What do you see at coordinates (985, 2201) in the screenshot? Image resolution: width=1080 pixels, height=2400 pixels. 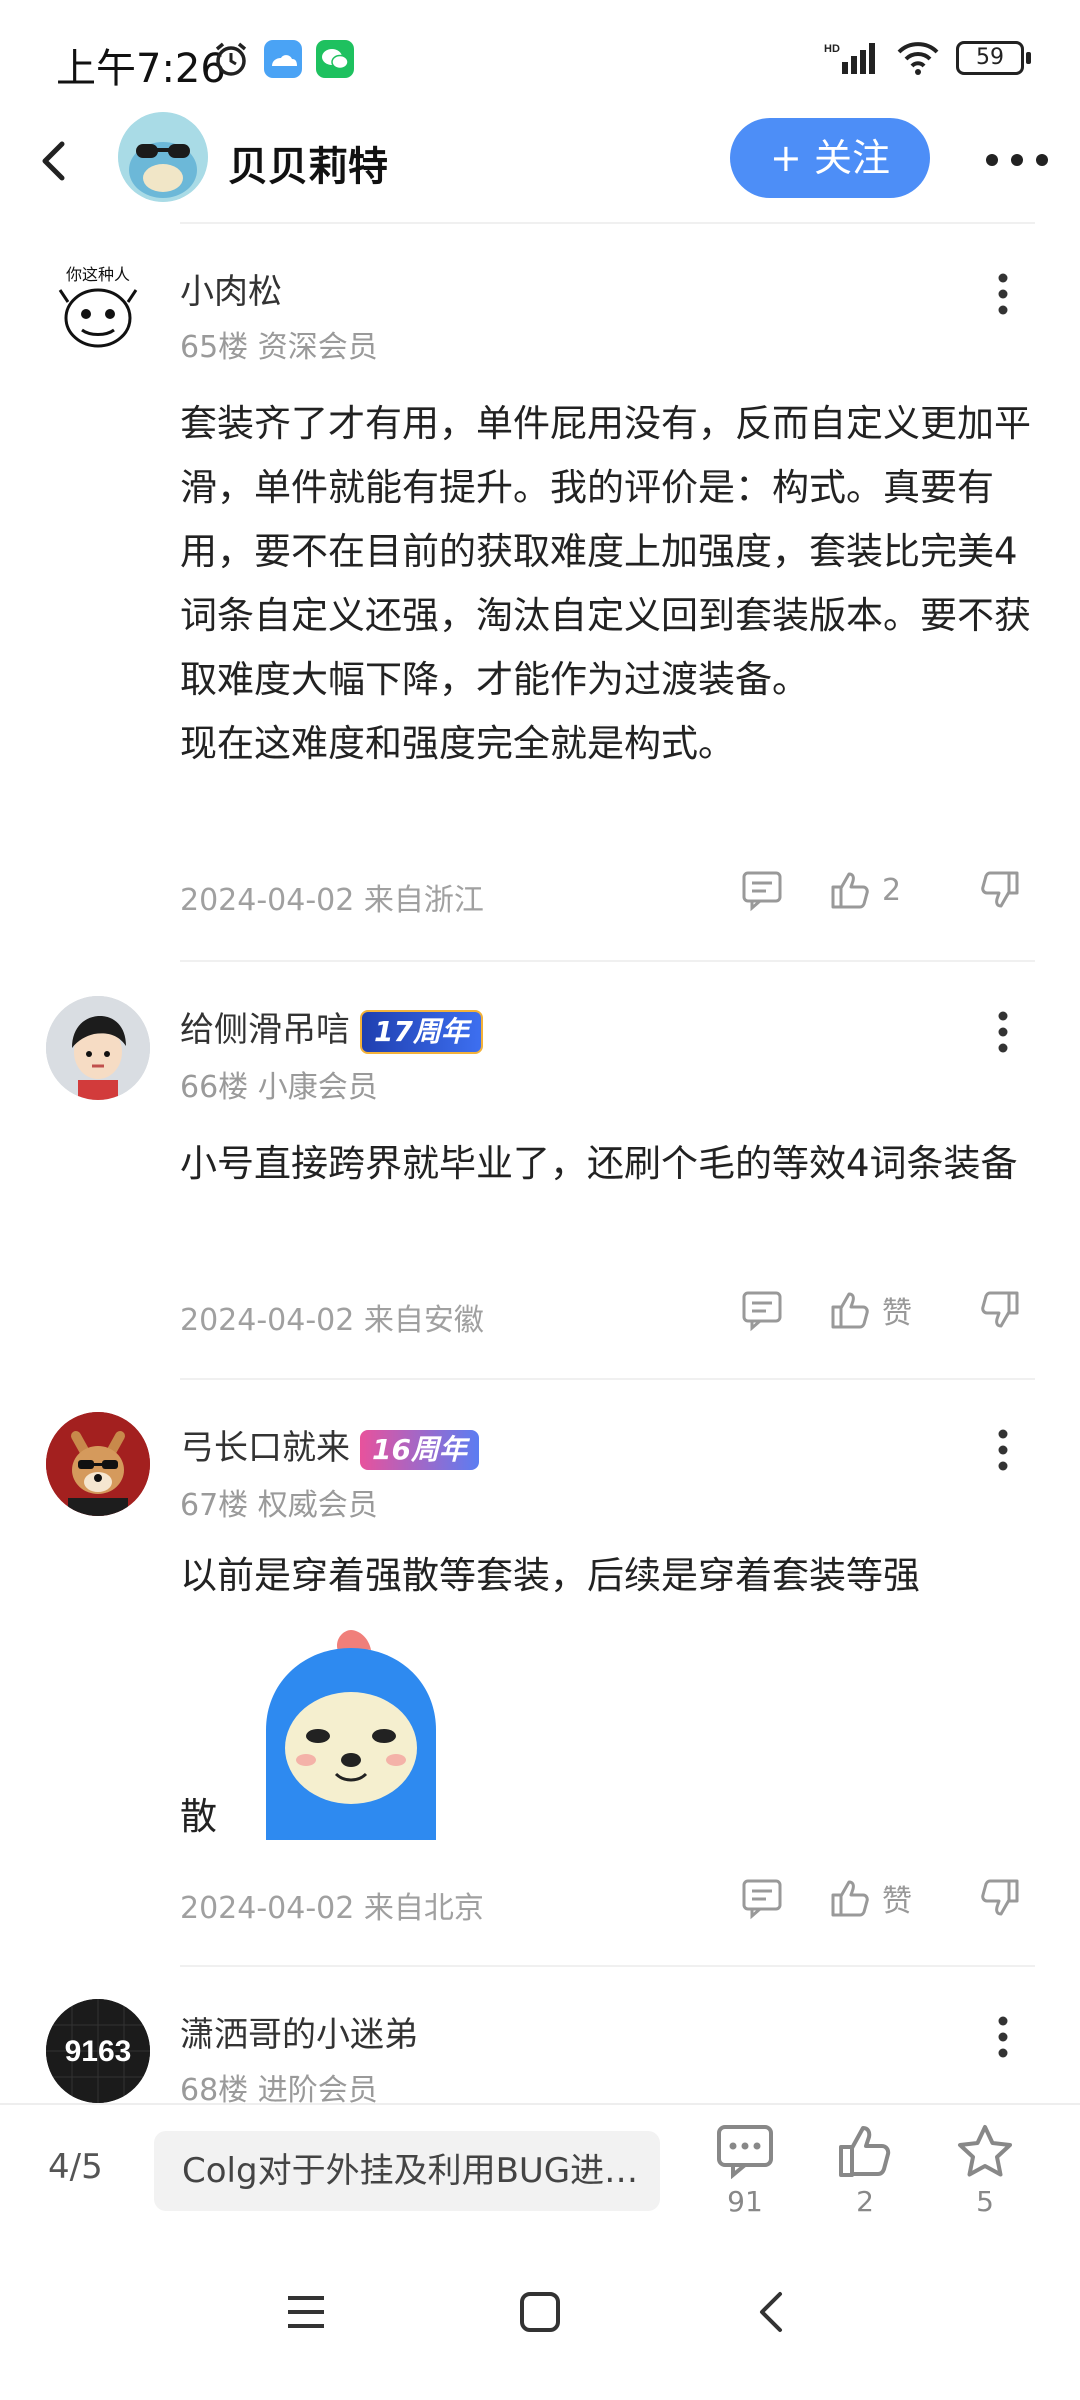 I see `favorite-count: 5` at bounding box center [985, 2201].